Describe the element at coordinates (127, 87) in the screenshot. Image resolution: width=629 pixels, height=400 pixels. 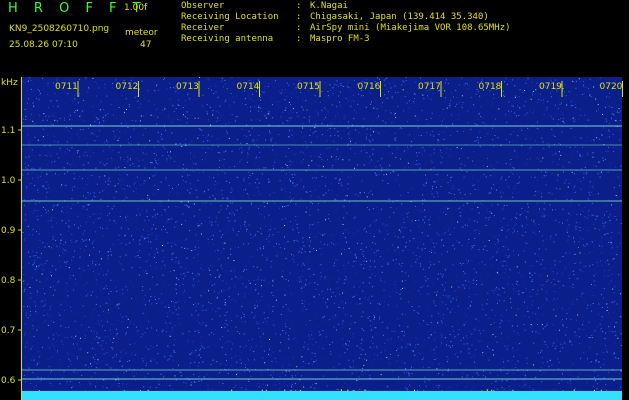
I see `time-label: 0712` at that location.